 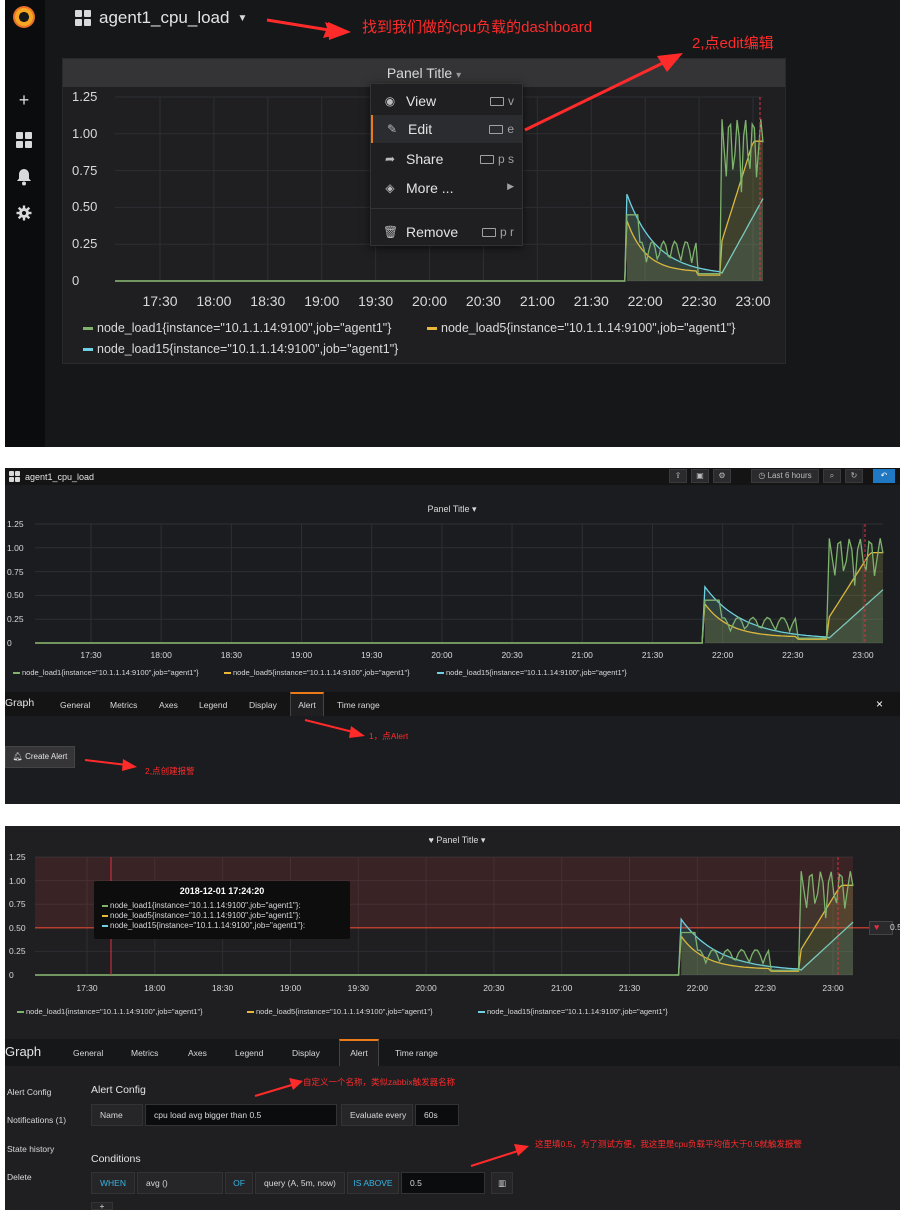 I want to click on annotation-create-alert: 2,点创建报警, so click(x=170, y=771).